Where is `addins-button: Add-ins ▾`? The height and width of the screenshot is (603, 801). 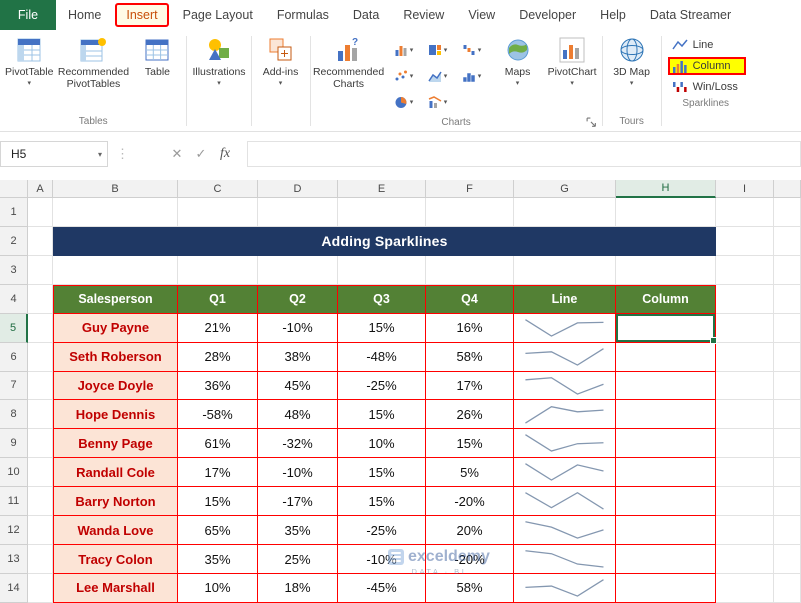 addins-button: Add-ins ▾ is located at coordinates (281, 60).